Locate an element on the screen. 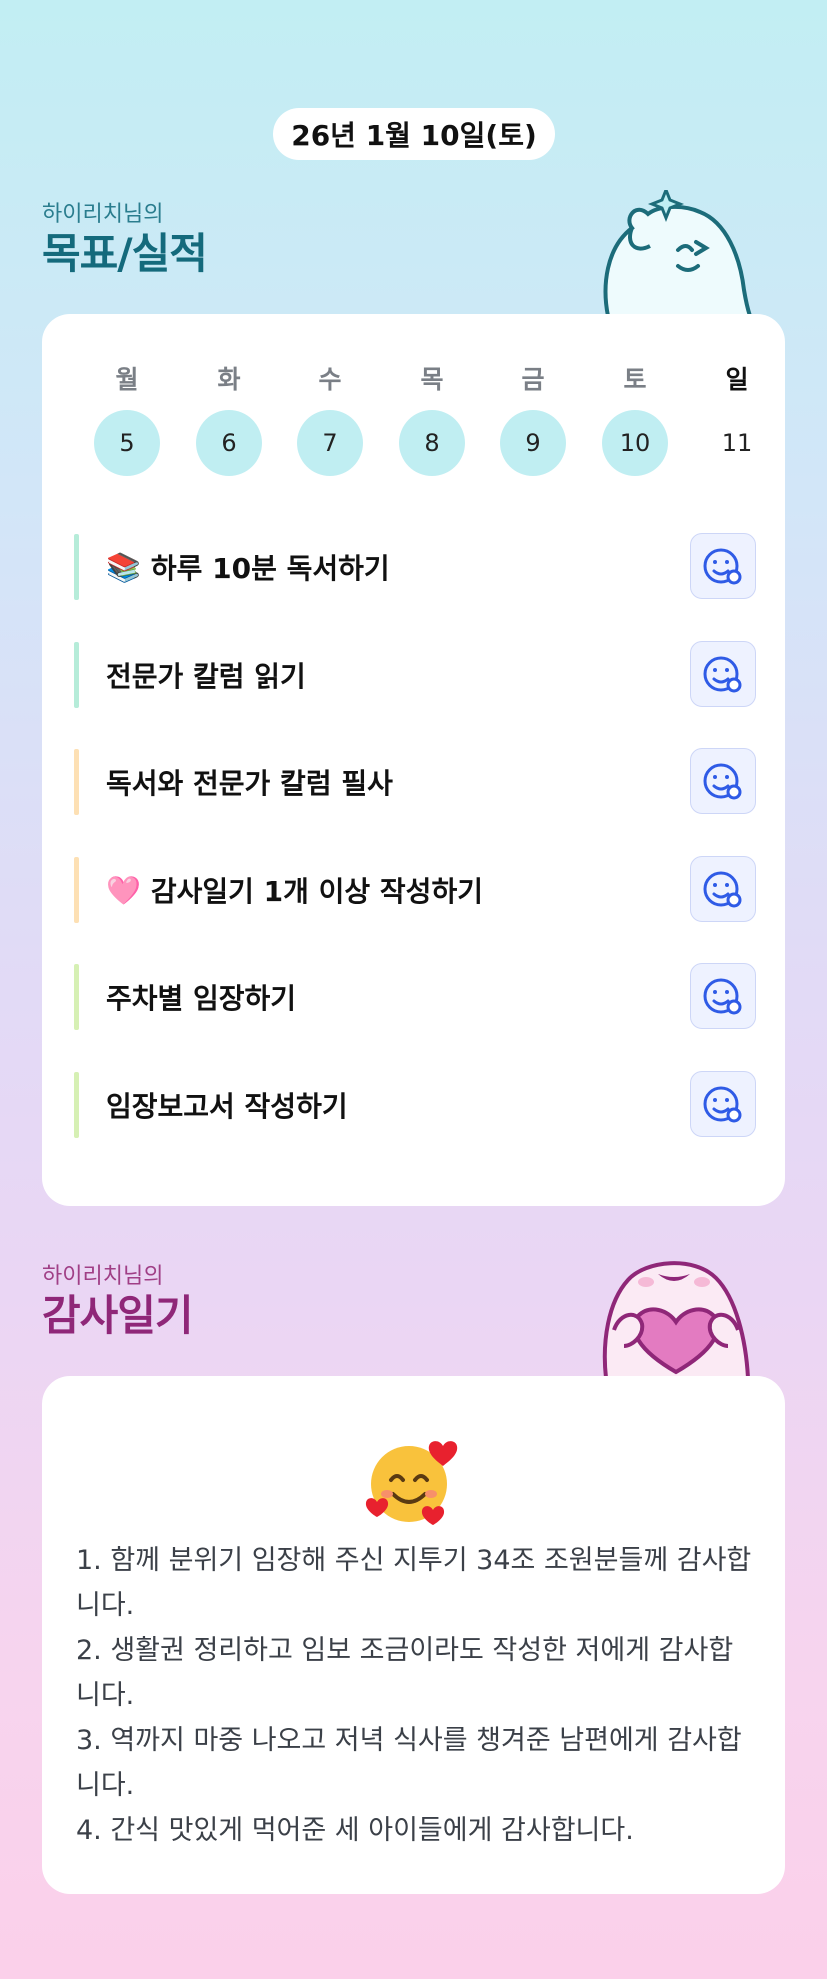  task-text: 감사일기 1개 이상 작성하기 is located at coordinates (316, 891).